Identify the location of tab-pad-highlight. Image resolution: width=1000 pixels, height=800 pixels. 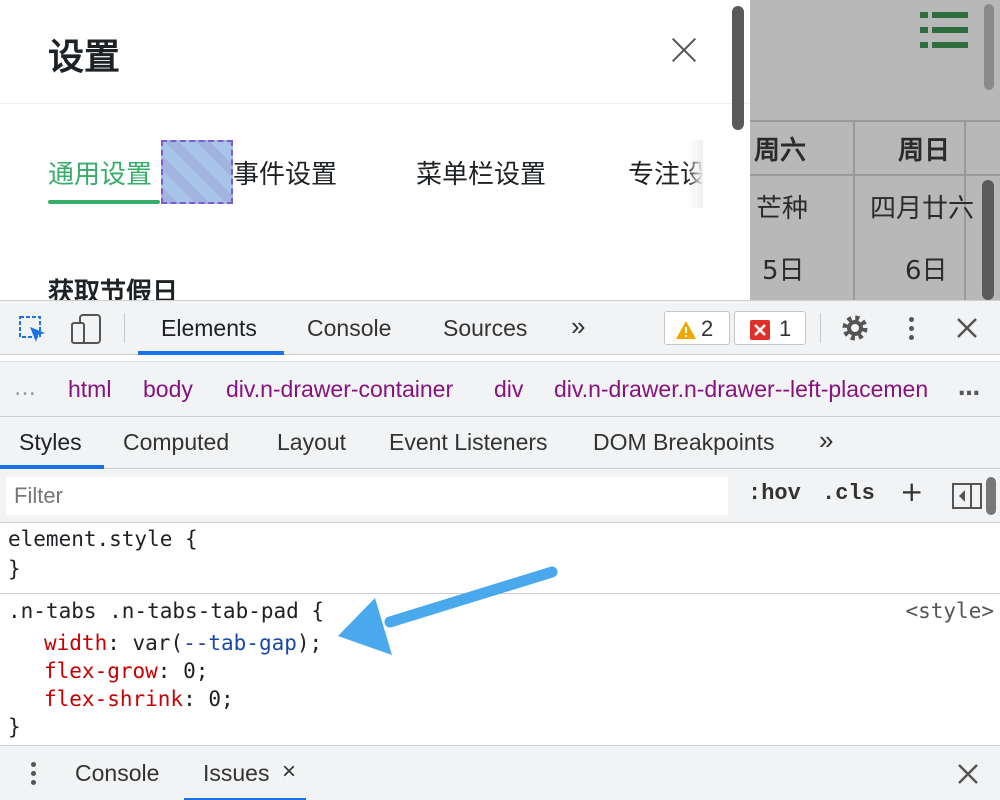
(197, 172).